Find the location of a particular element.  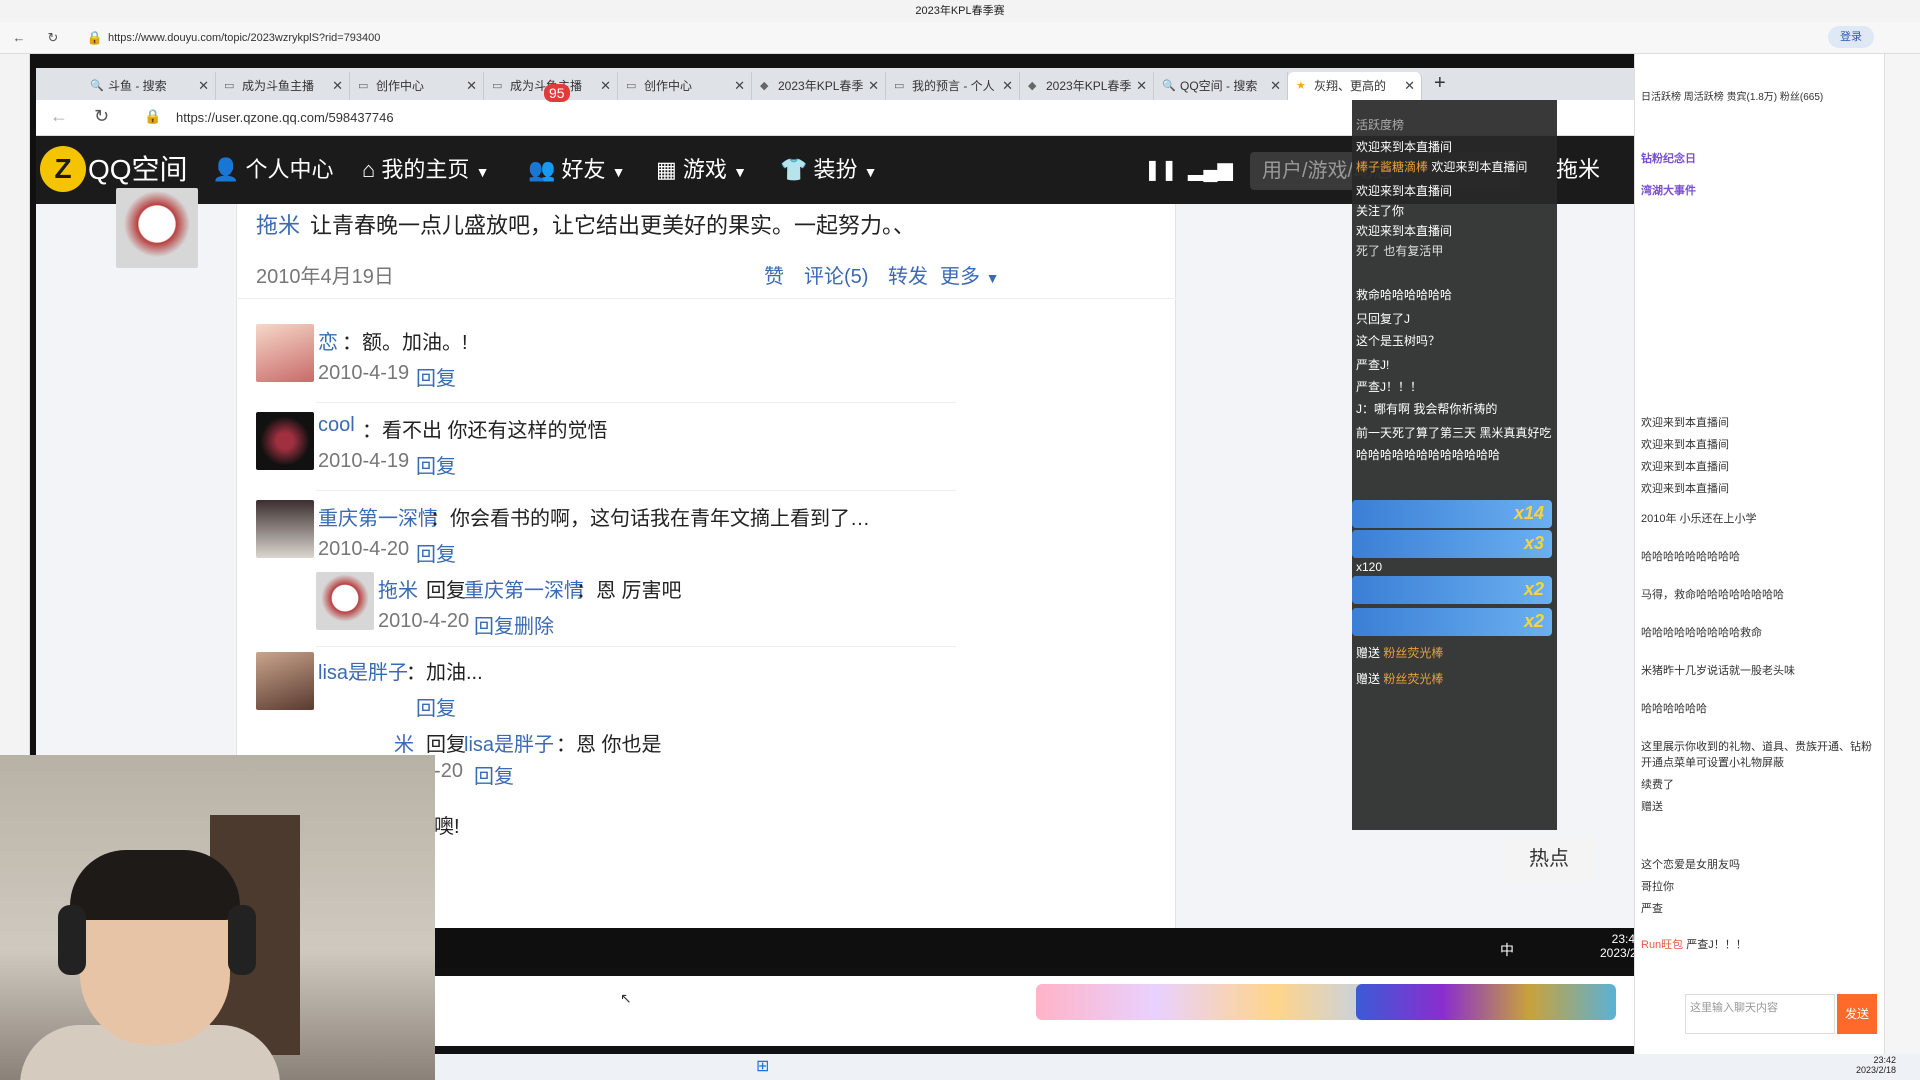

reply-text: ：恩 厉害吧 is located at coordinates (629, 591).